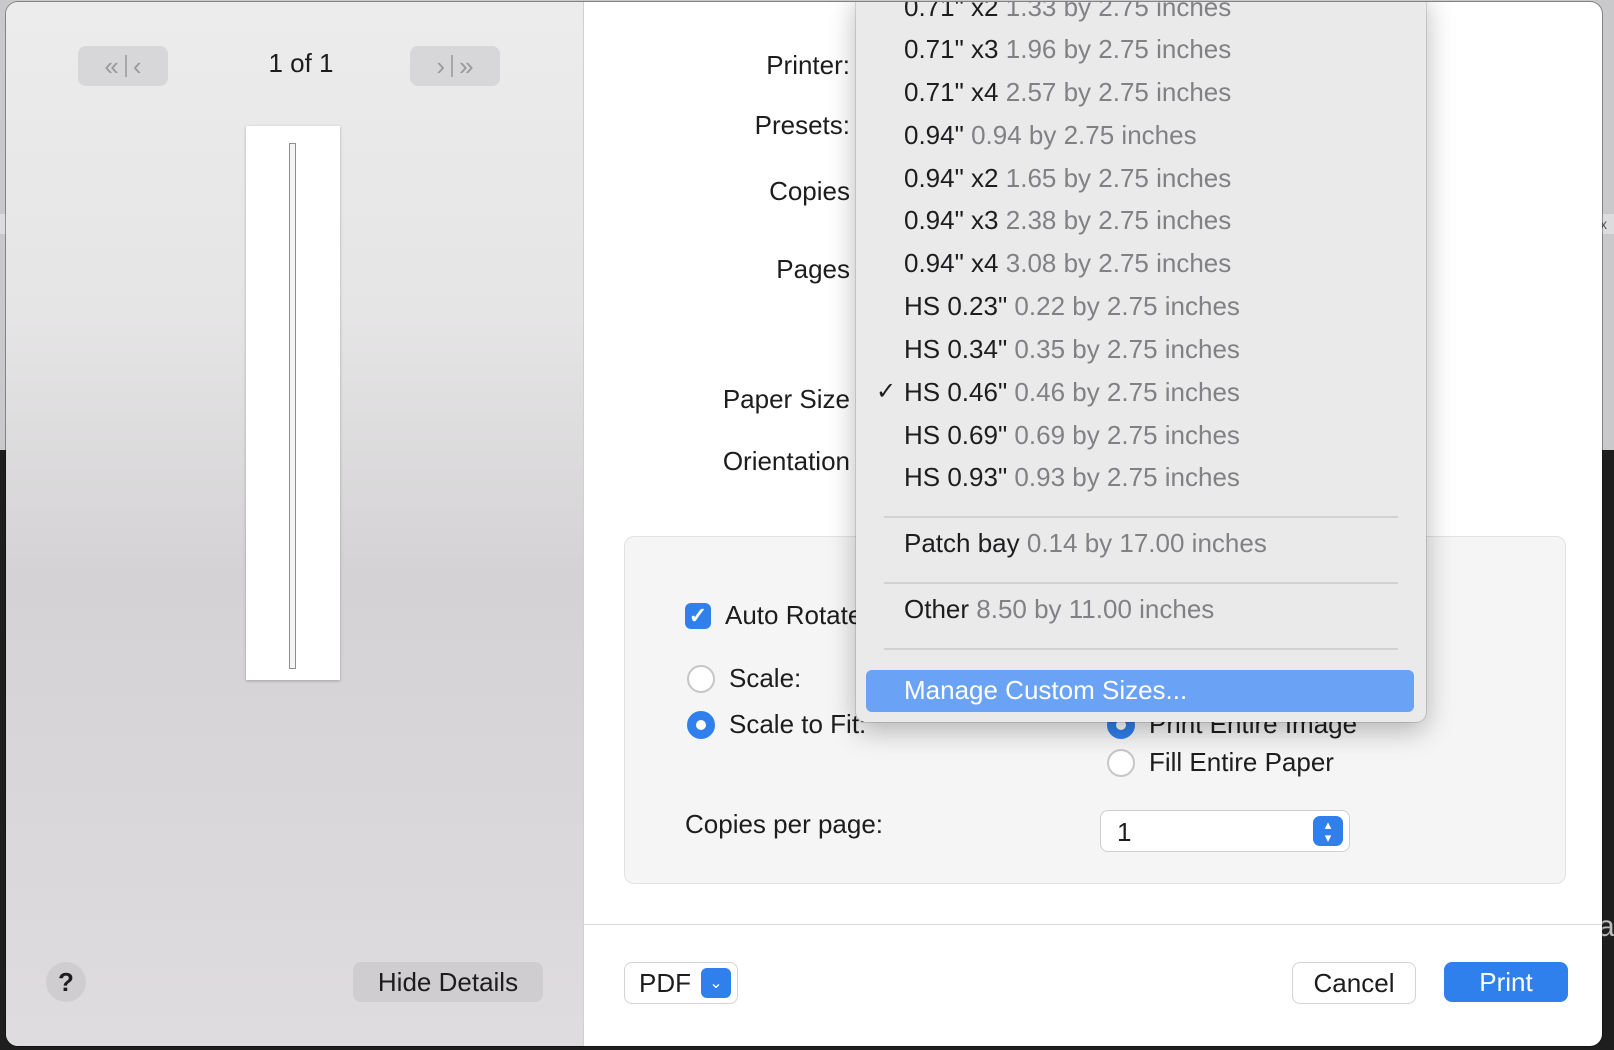  What do you see at coordinates (786, 461) in the screenshot?
I see `orientation-label: Orientation` at bounding box center [786, 461].